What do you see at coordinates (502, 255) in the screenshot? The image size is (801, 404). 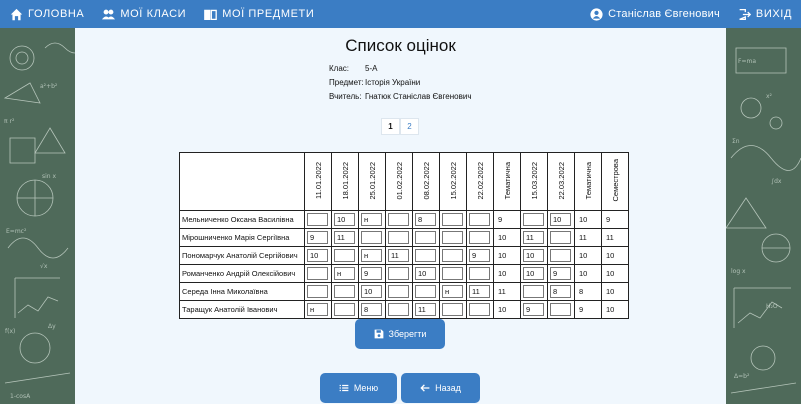 I see `grade-value: 10` at bounding box center [502, 255].